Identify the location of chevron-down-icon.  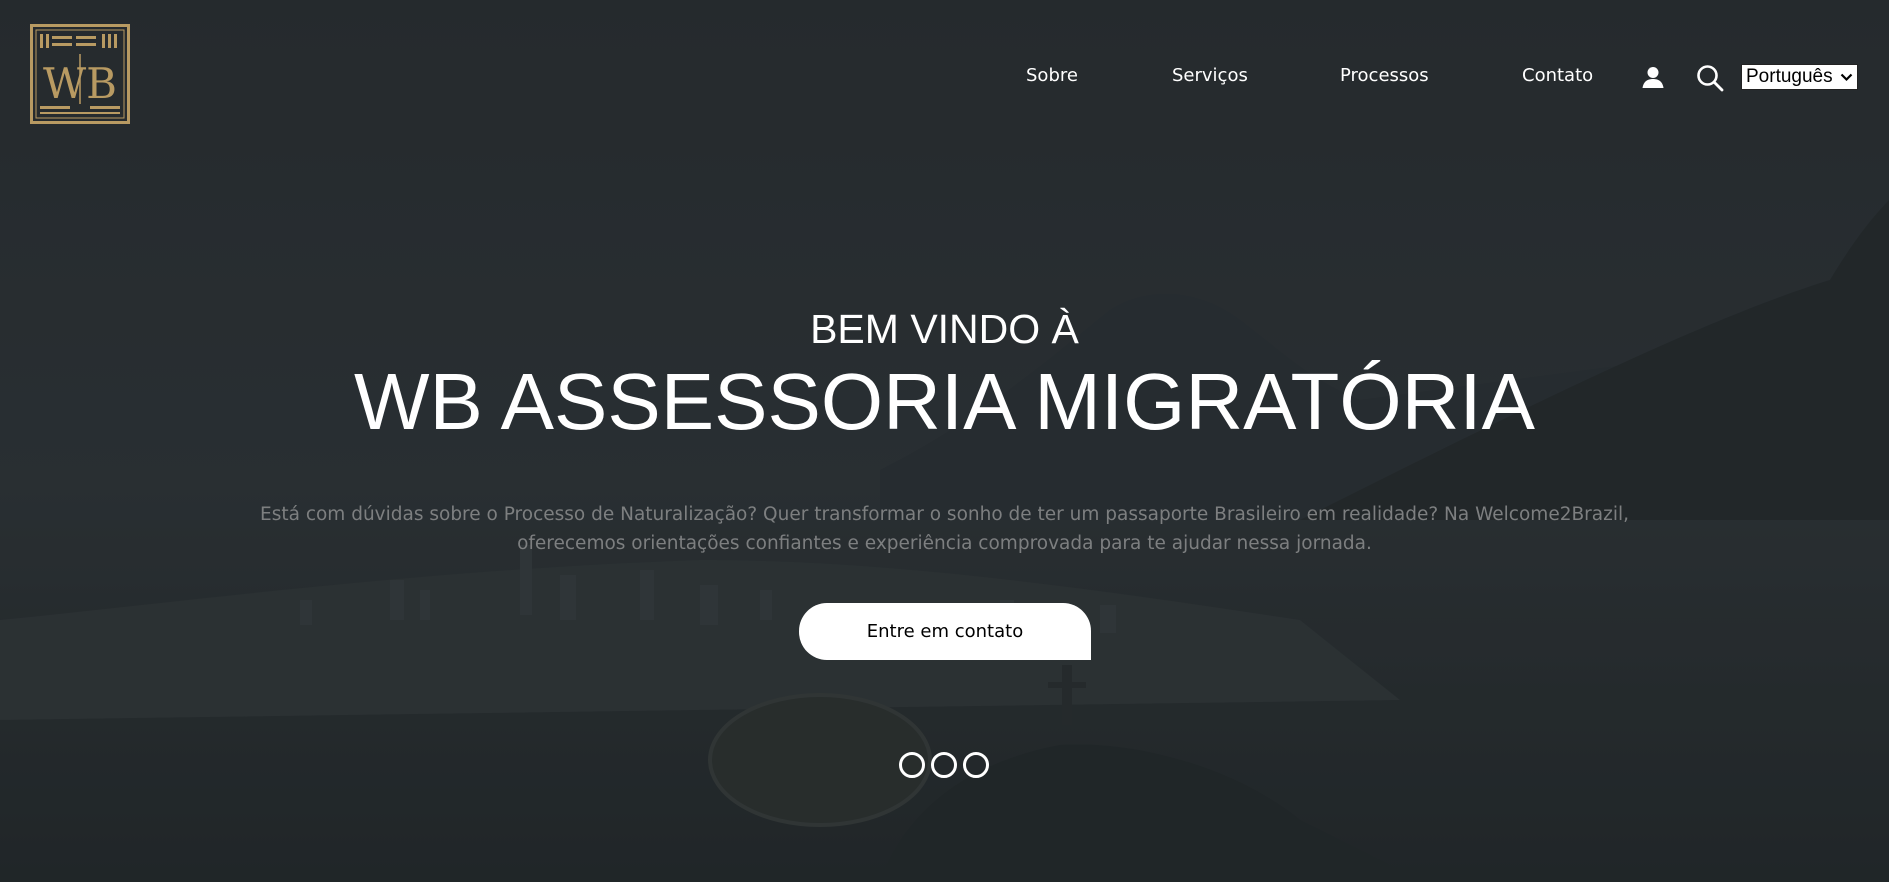
(1846, 77).